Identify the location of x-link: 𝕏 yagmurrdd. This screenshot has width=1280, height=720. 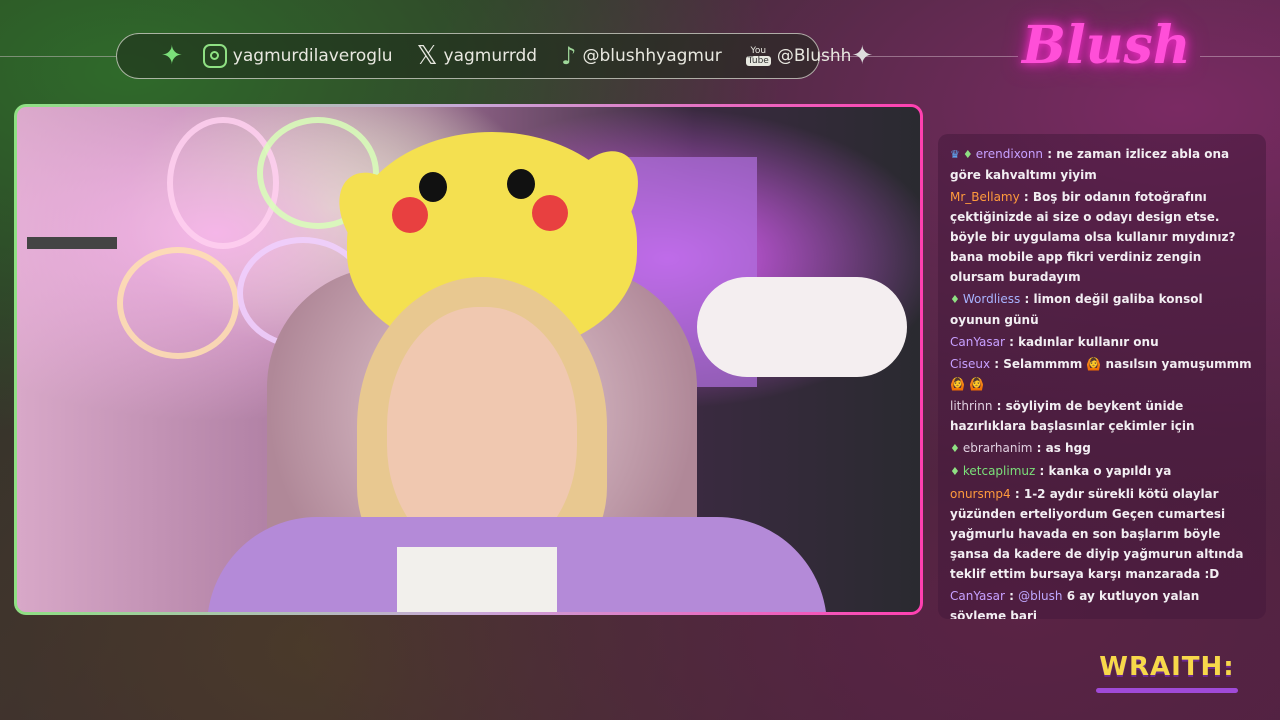
(477, 56).